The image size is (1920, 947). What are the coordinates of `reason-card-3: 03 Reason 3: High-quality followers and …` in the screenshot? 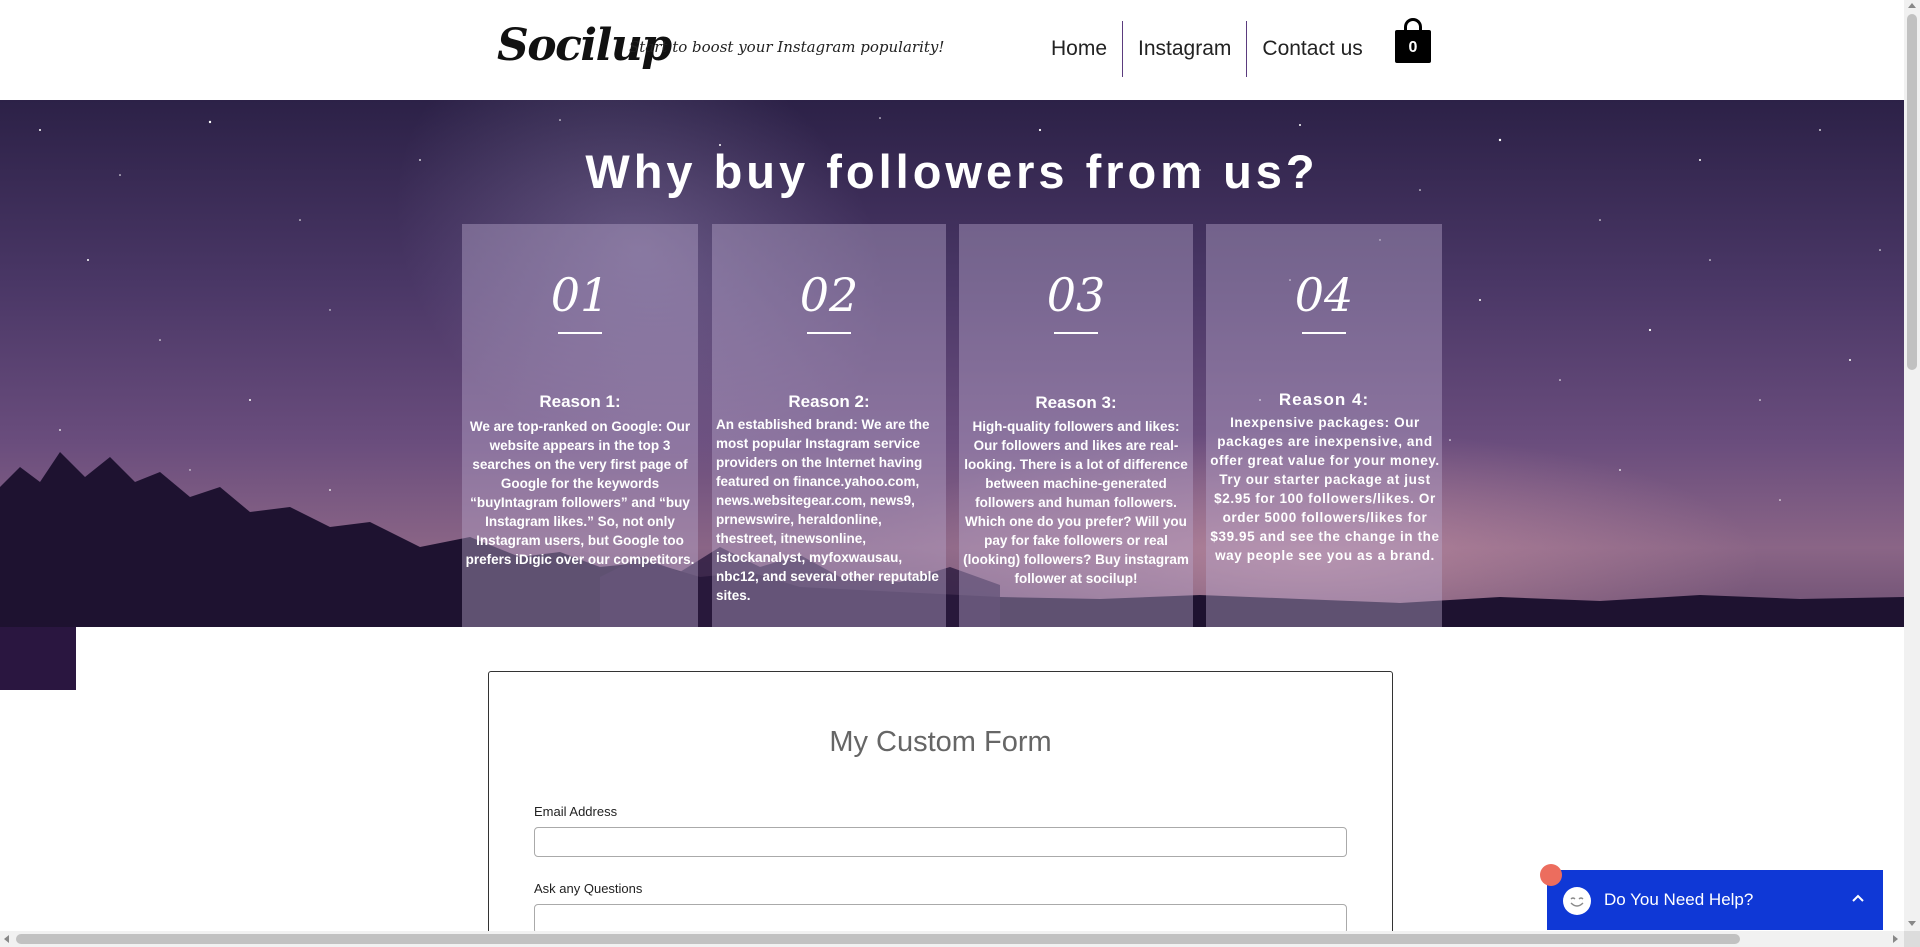 It's located at (1076, 425).